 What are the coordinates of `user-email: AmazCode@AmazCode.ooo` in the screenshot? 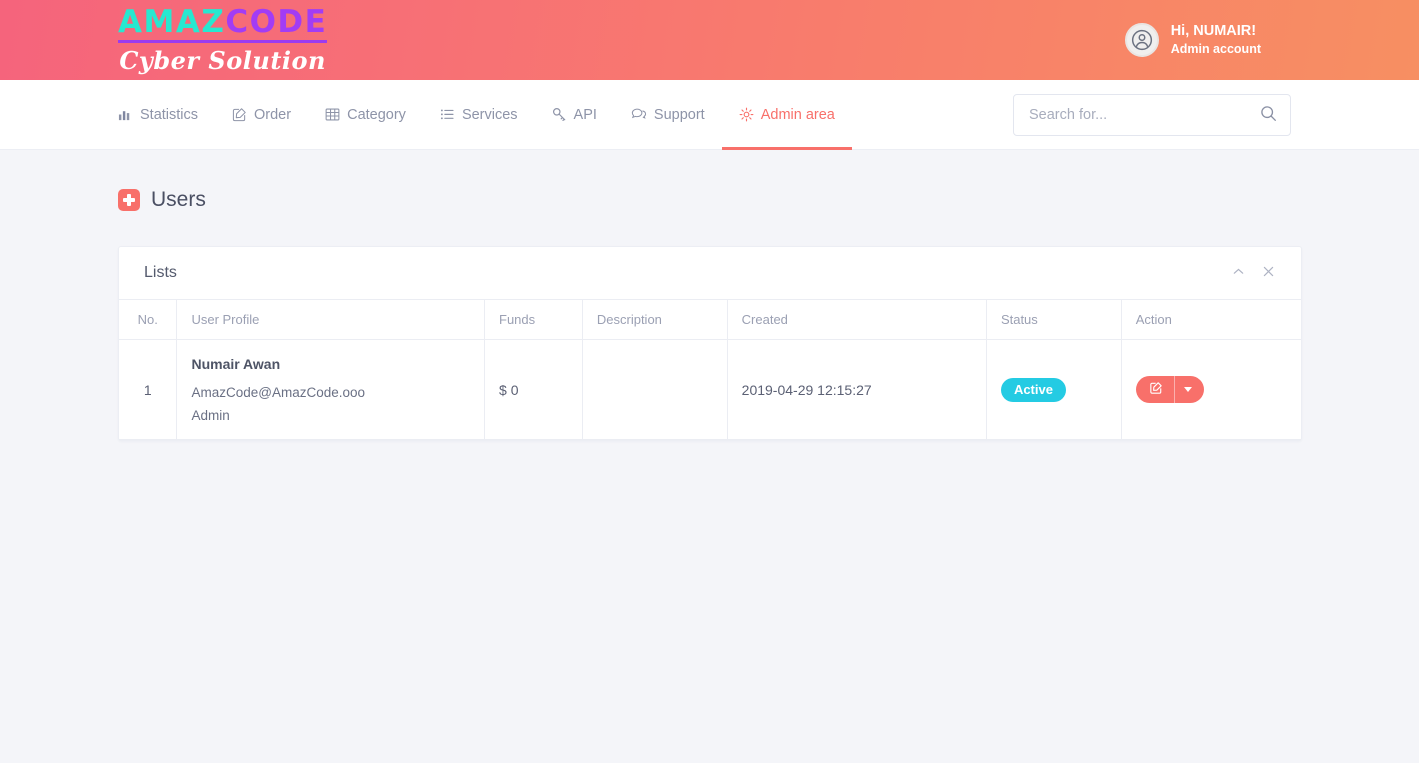 It's located at (278, 392).